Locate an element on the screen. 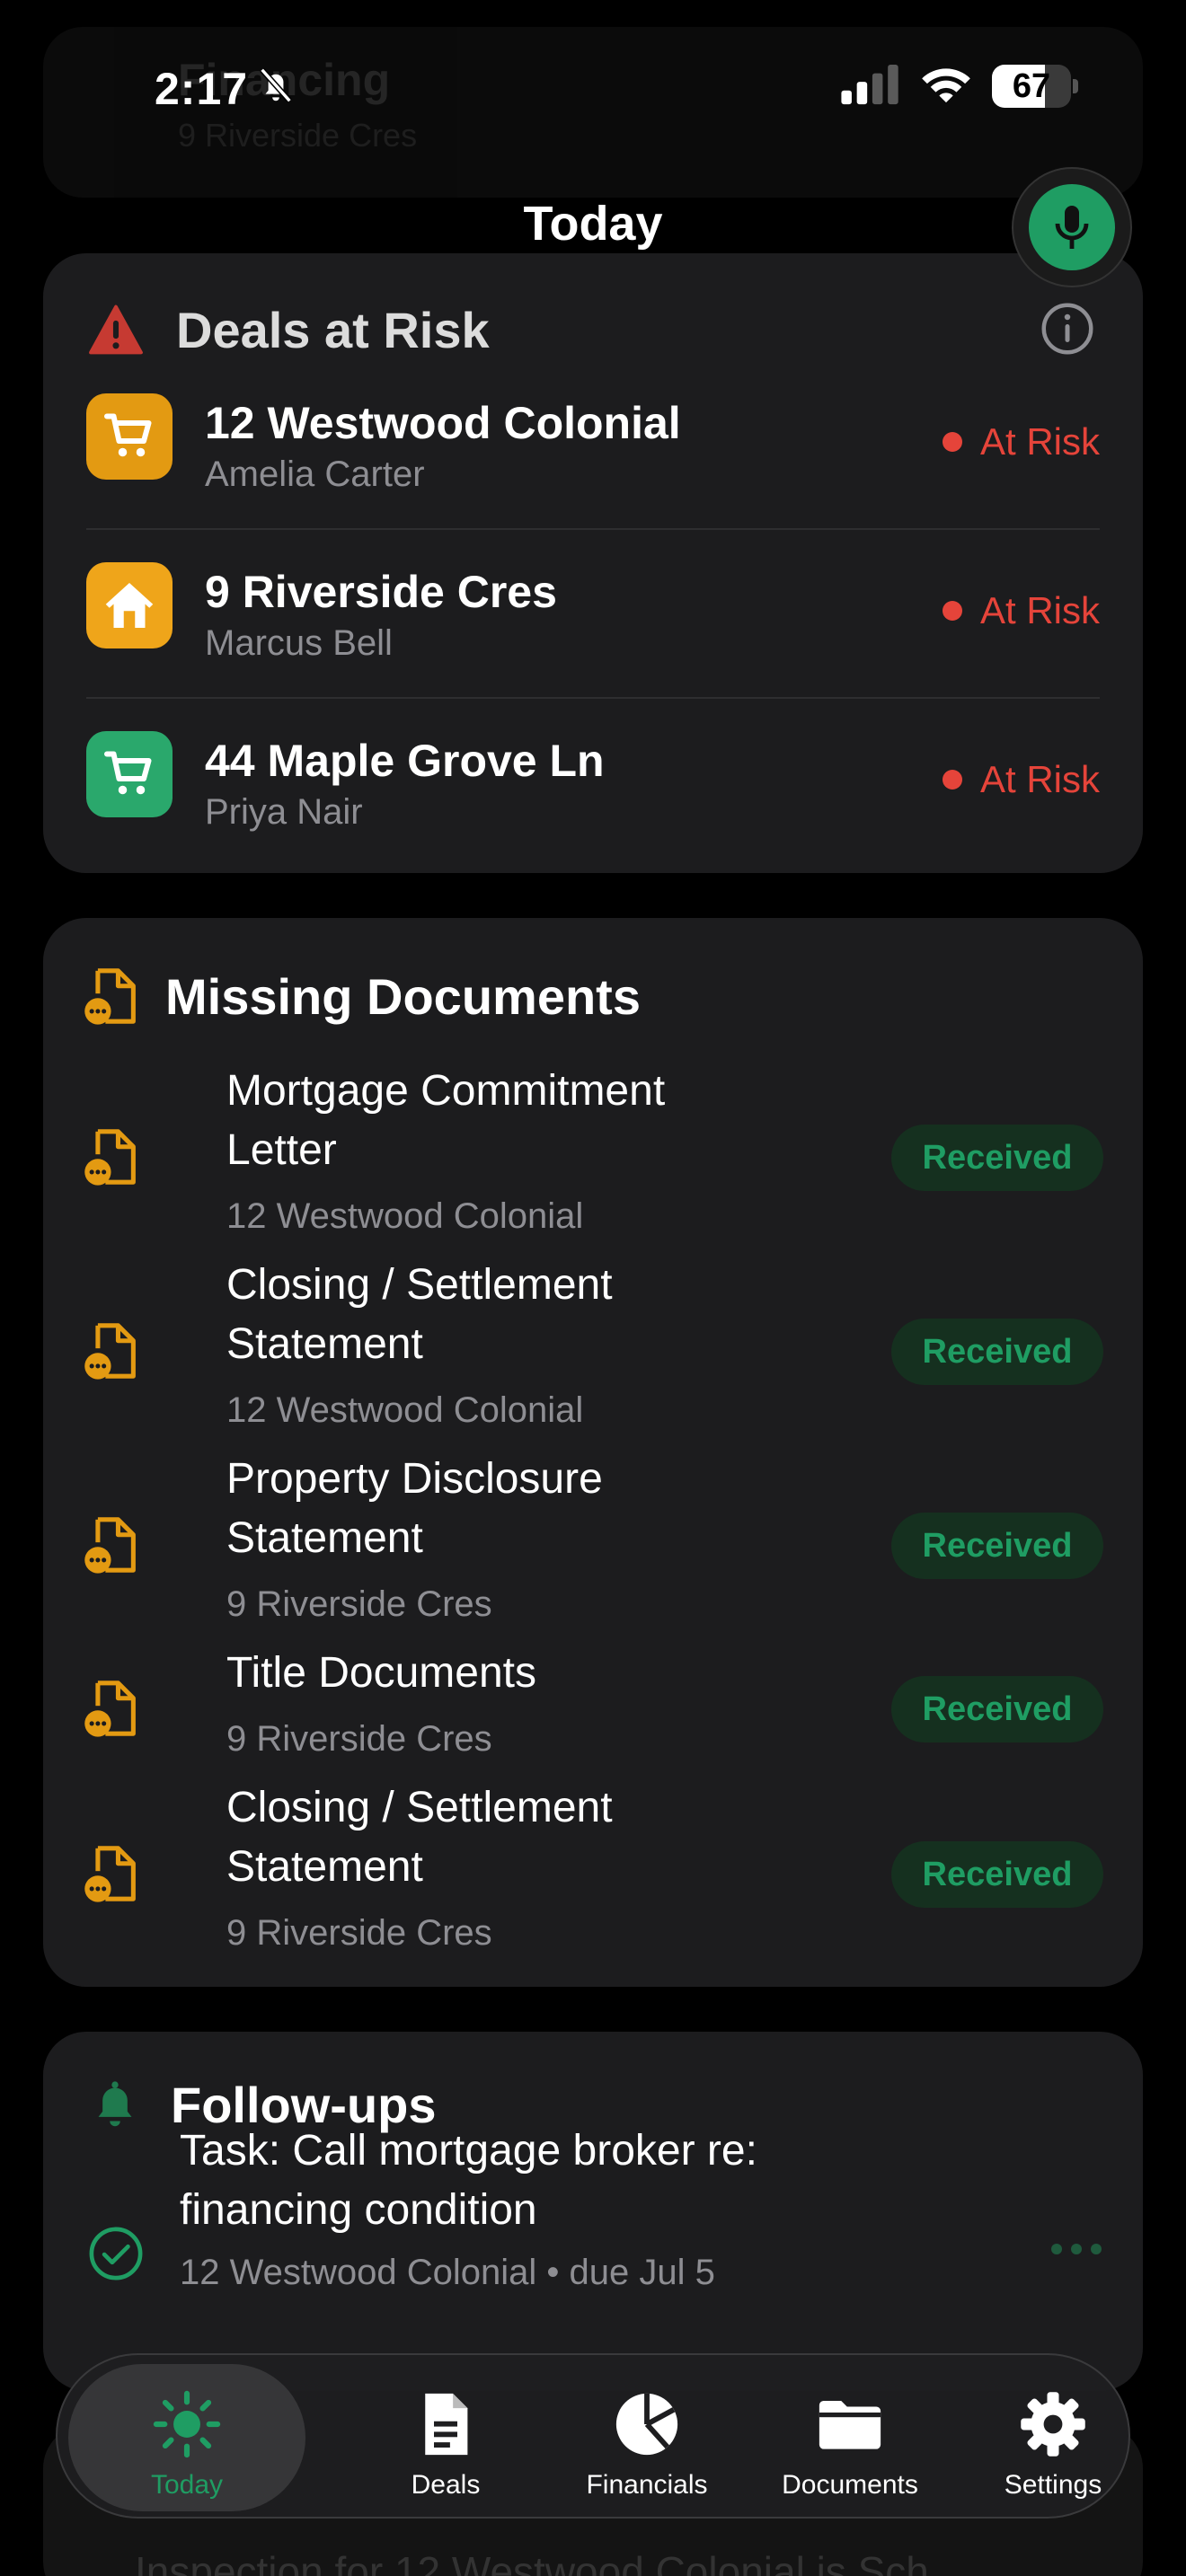  status-bar: 2:17 67 is located at coordinates (593, 90).